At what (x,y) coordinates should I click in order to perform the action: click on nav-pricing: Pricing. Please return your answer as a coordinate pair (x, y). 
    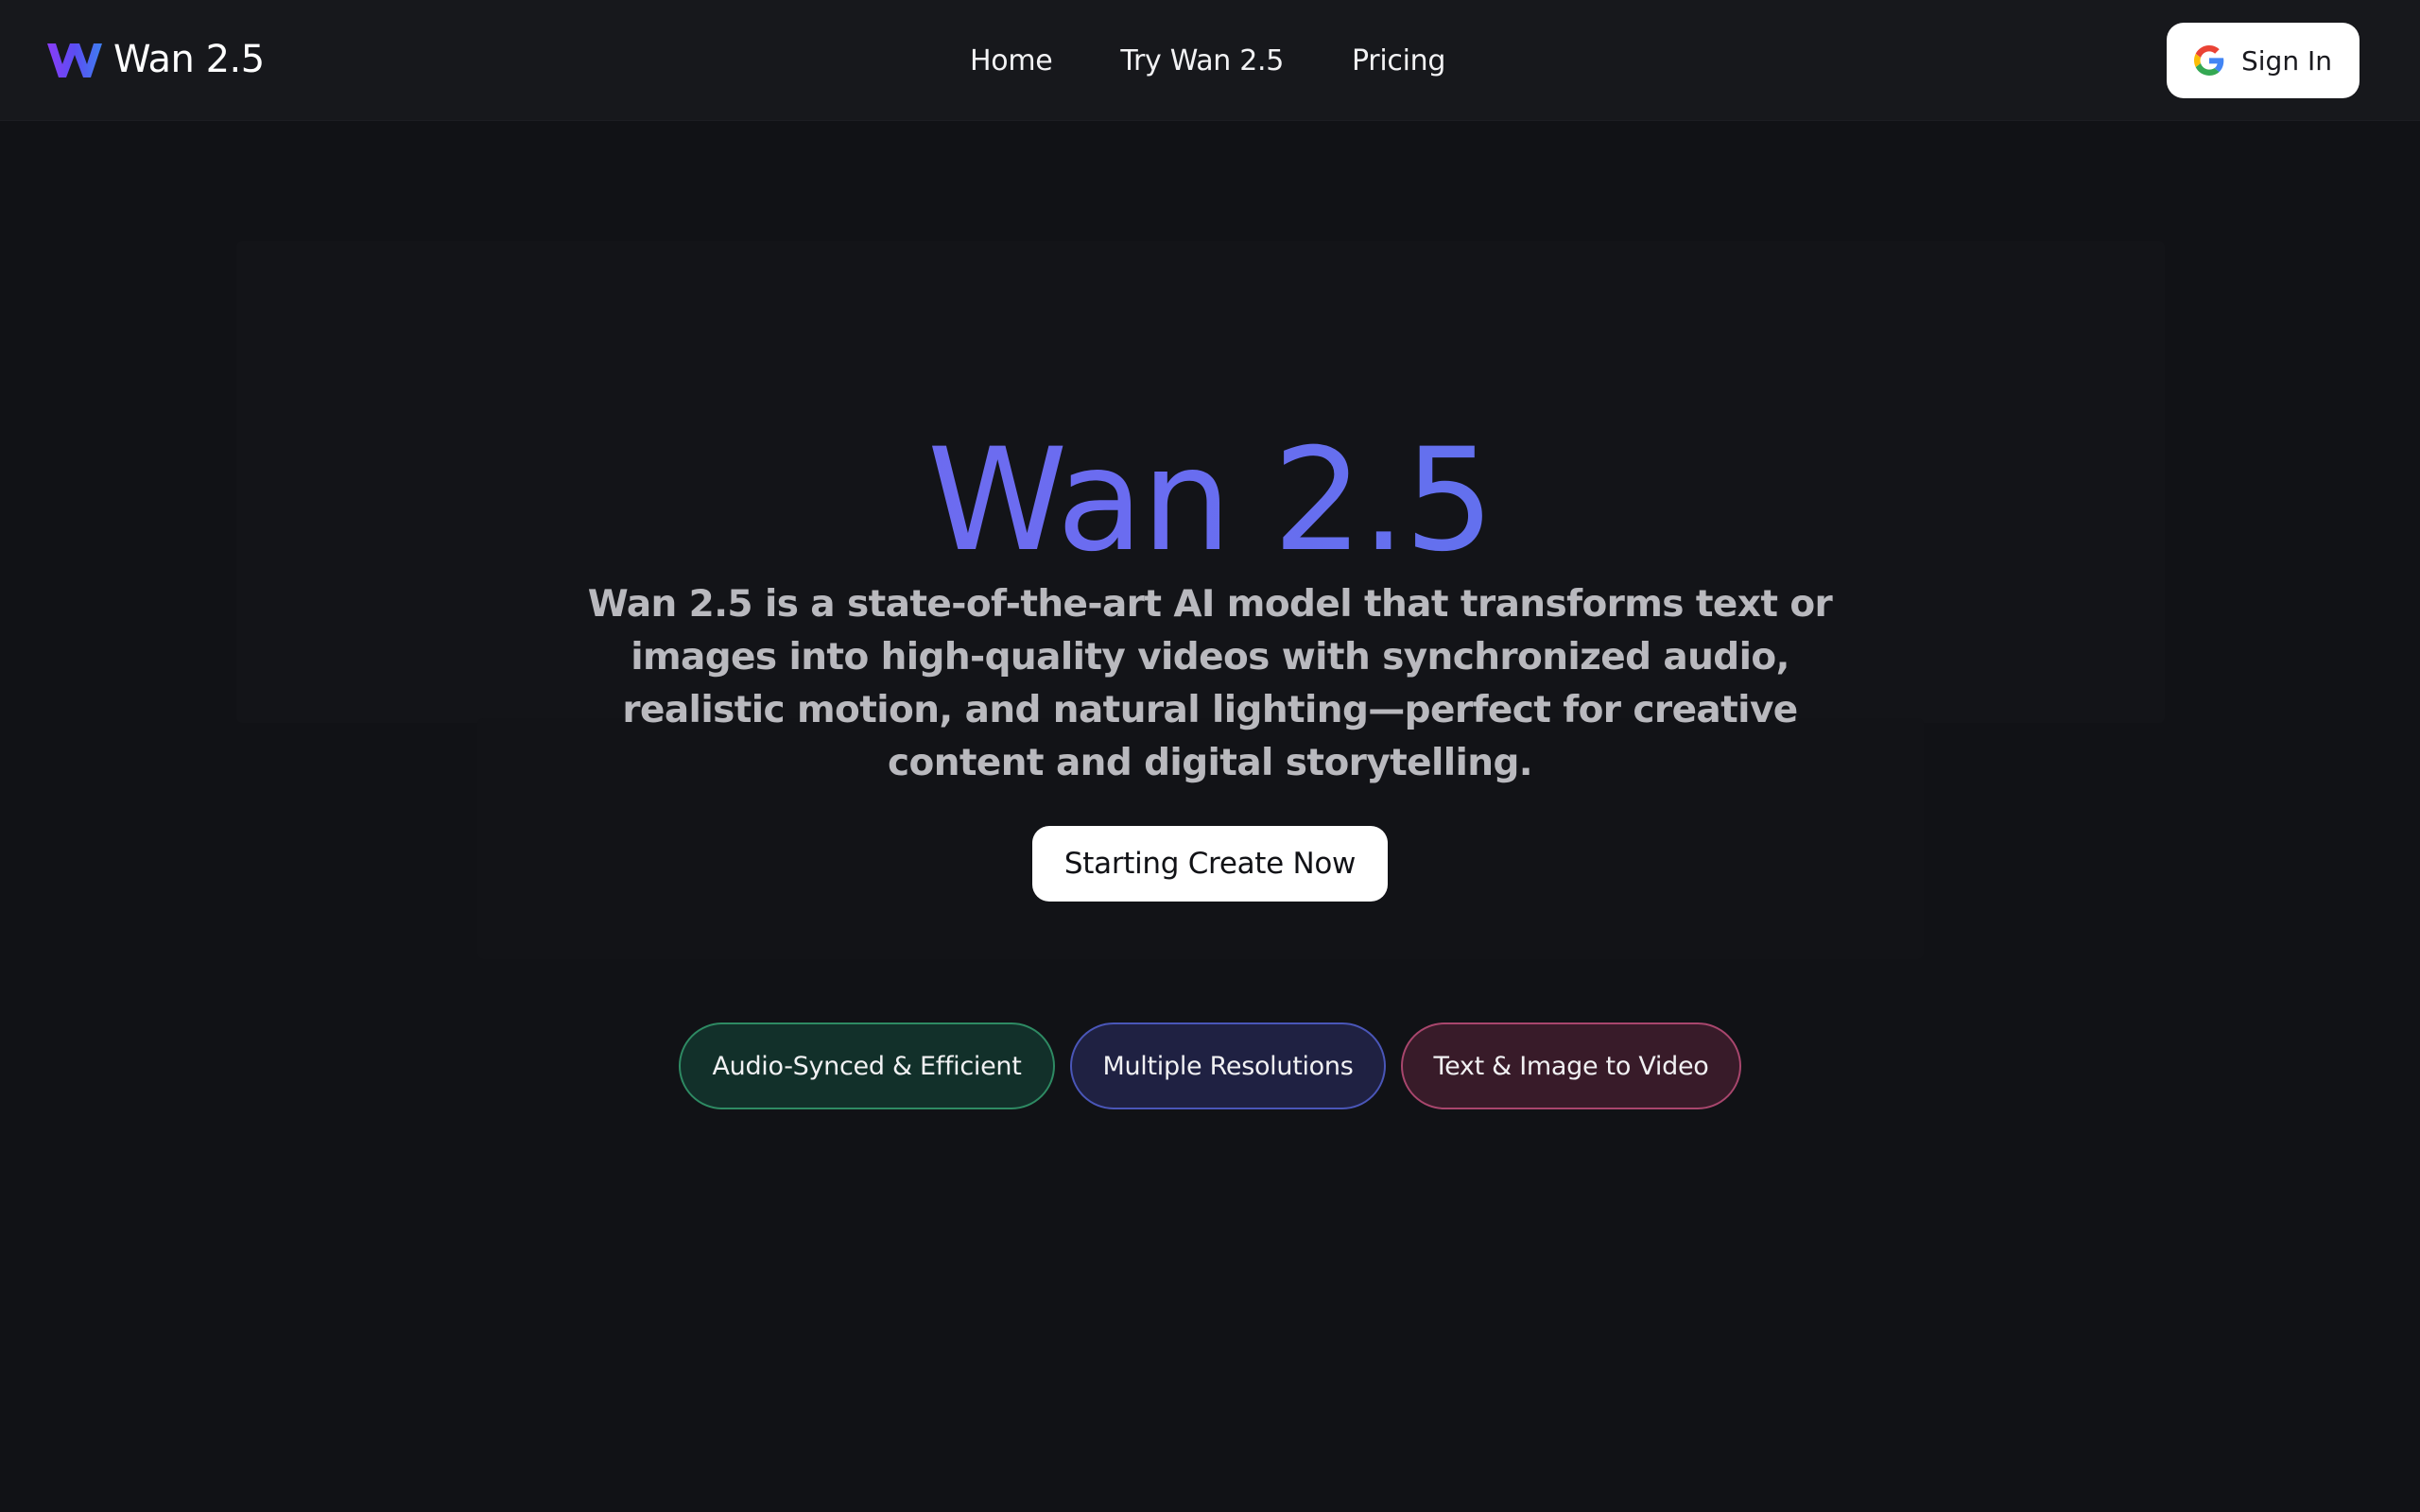
    Looking at the image, I should click on (1398, 60).